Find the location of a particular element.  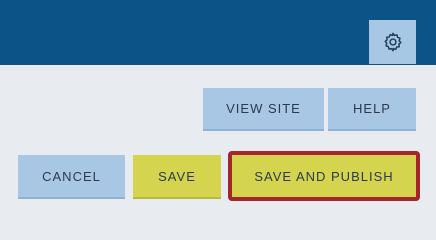

gear-icon is located at coordinates (393, 42).